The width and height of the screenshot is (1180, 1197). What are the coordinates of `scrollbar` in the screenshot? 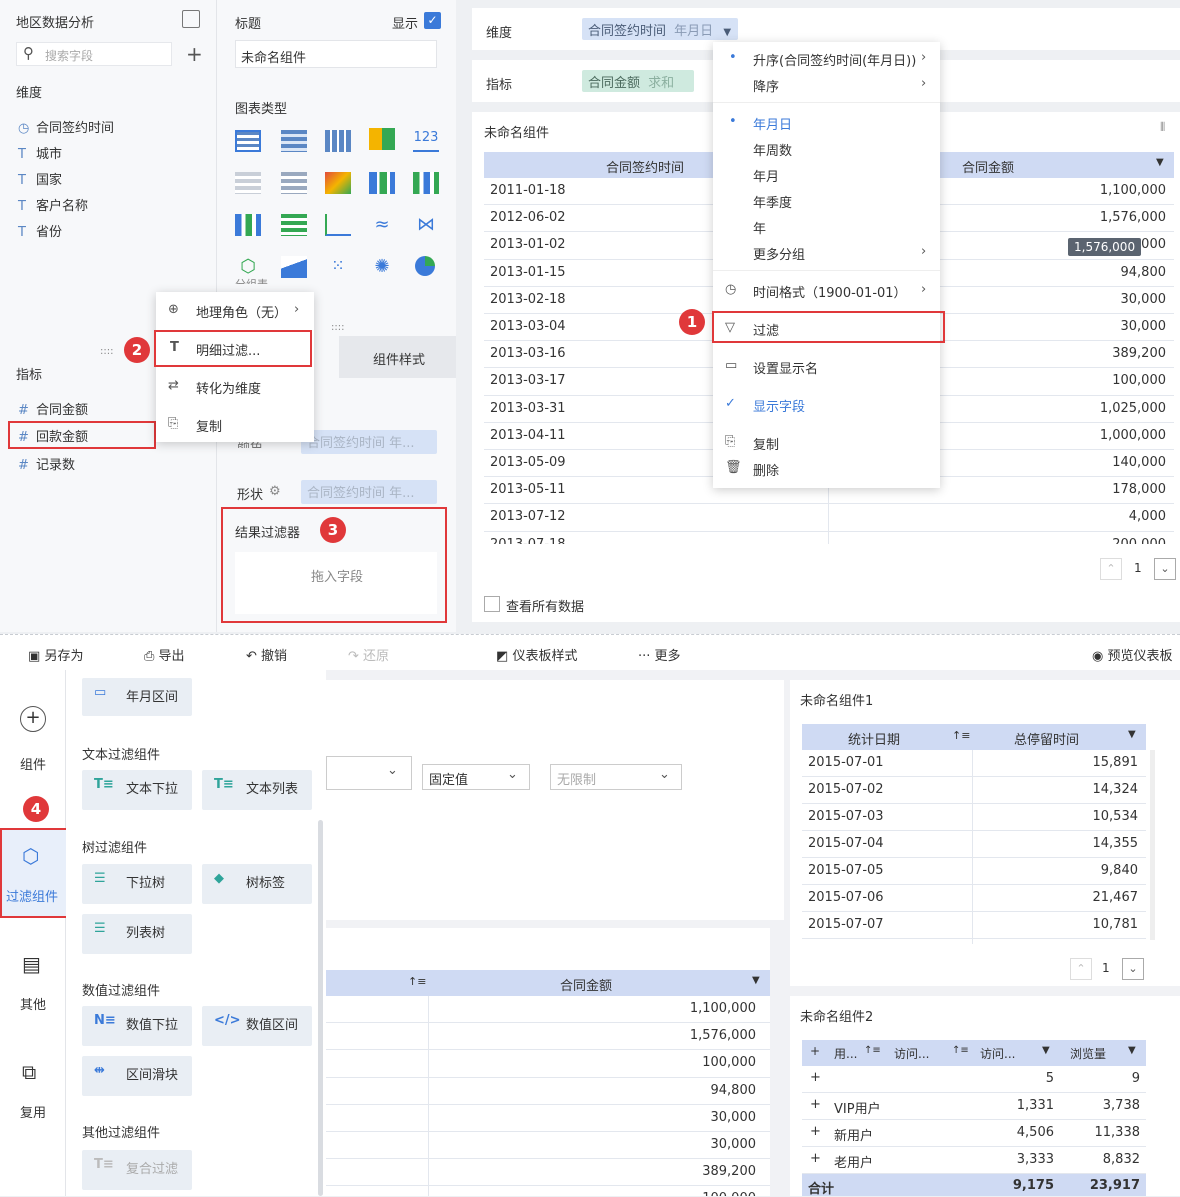 It's located at (1152, 845).